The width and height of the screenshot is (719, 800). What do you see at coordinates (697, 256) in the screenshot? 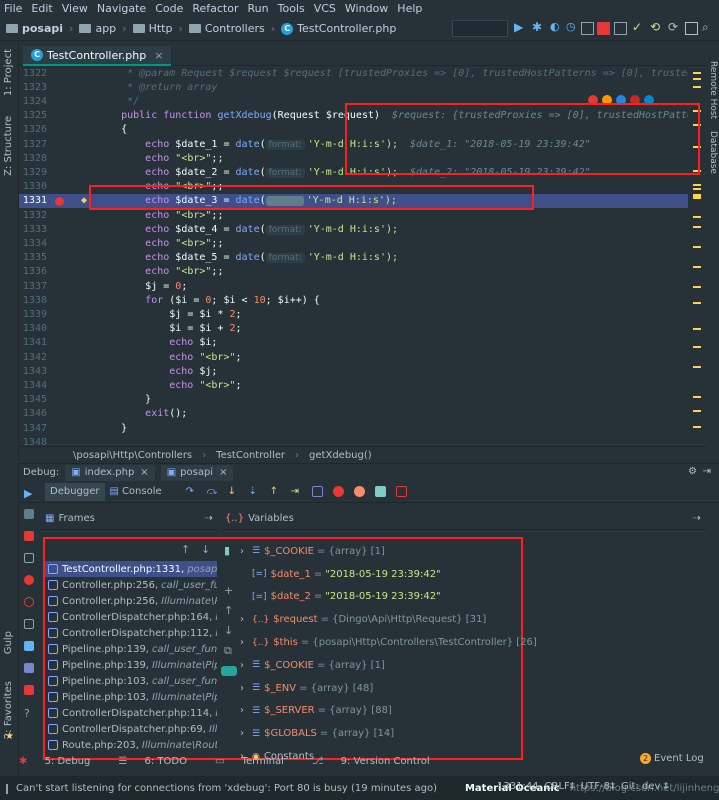
I see `editor-error-stripe` at bounding box center [697, 256].